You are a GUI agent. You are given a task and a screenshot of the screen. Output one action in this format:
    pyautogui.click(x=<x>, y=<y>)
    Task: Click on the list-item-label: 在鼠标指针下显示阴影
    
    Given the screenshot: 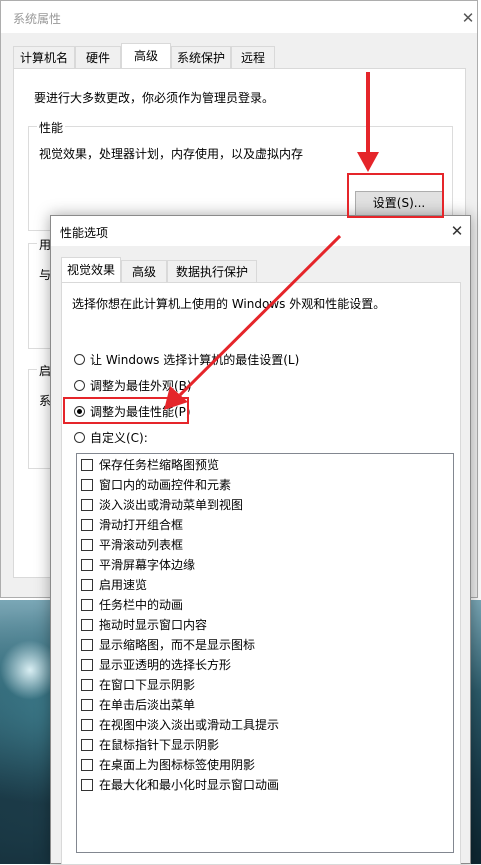 What is the action you would take?
    pyautogui.click(x=159, y=745)
    